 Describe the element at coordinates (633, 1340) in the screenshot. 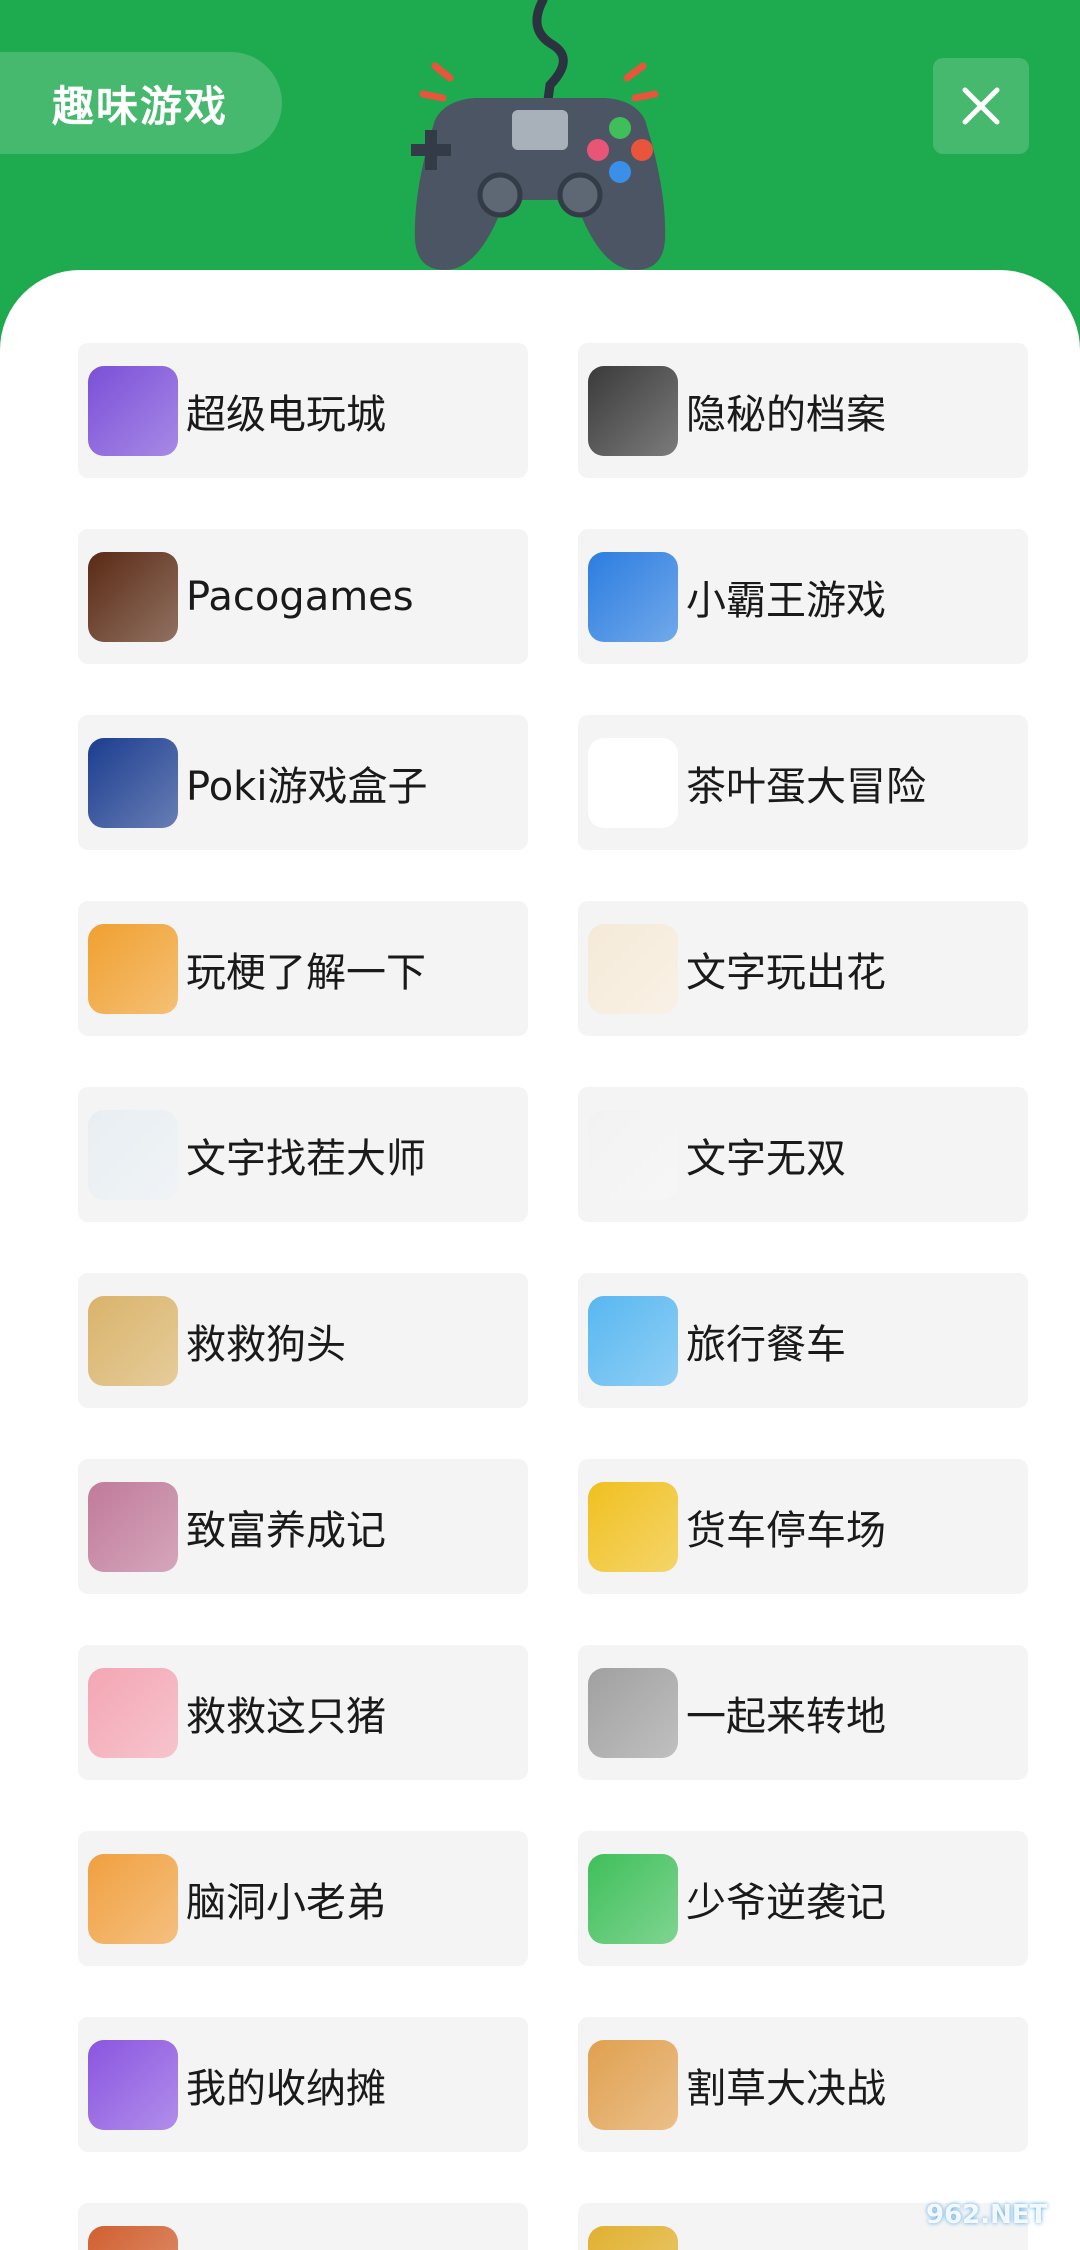

I see `food-truck-icon` at that location.